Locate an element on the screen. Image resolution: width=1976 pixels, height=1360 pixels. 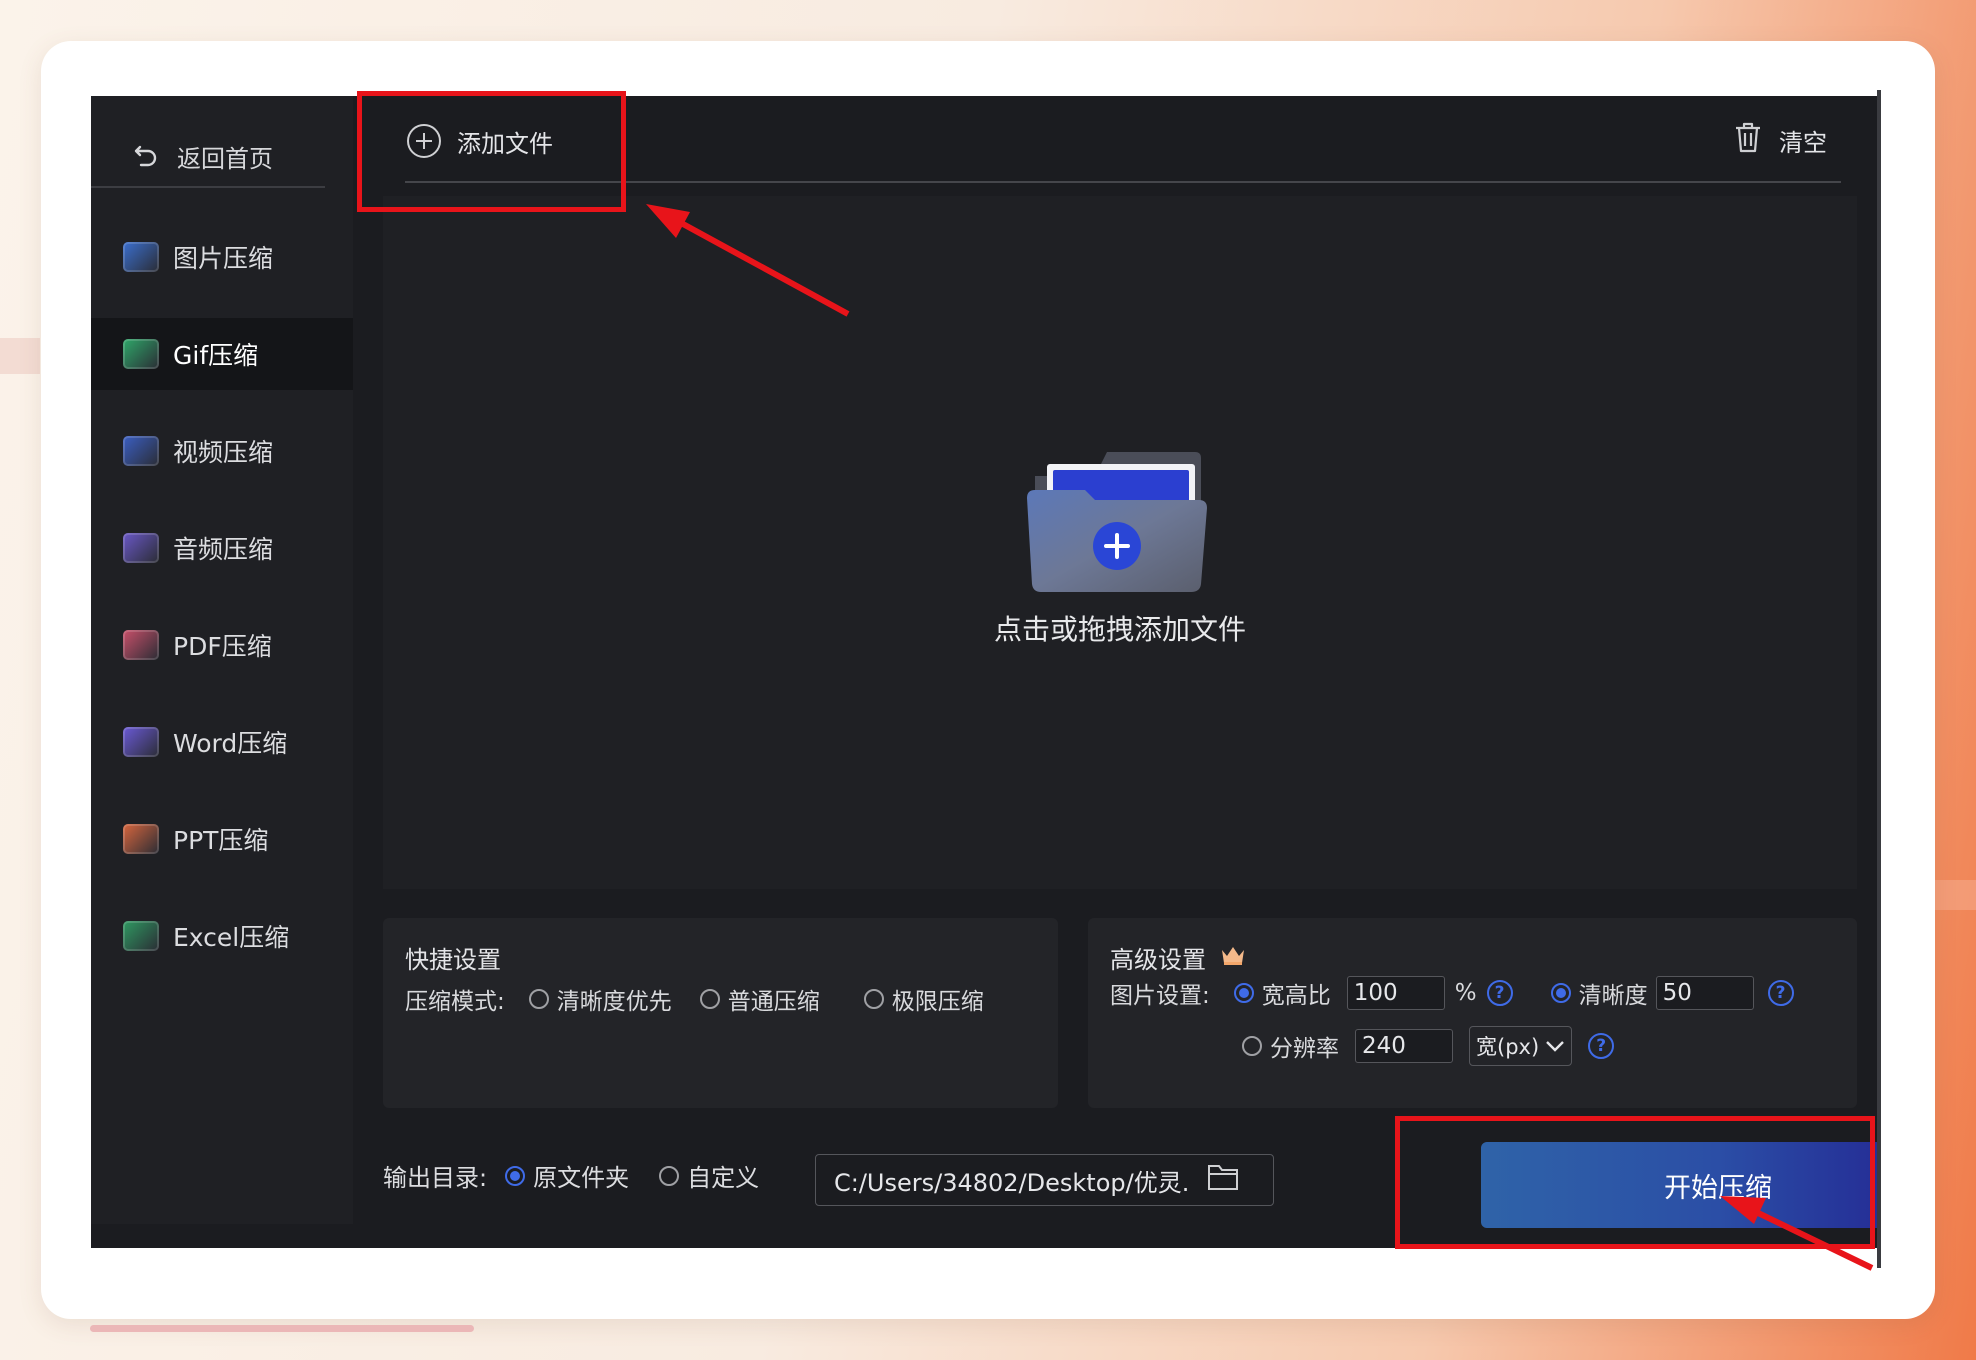
gif-icon is located at coordinates (141, 354).